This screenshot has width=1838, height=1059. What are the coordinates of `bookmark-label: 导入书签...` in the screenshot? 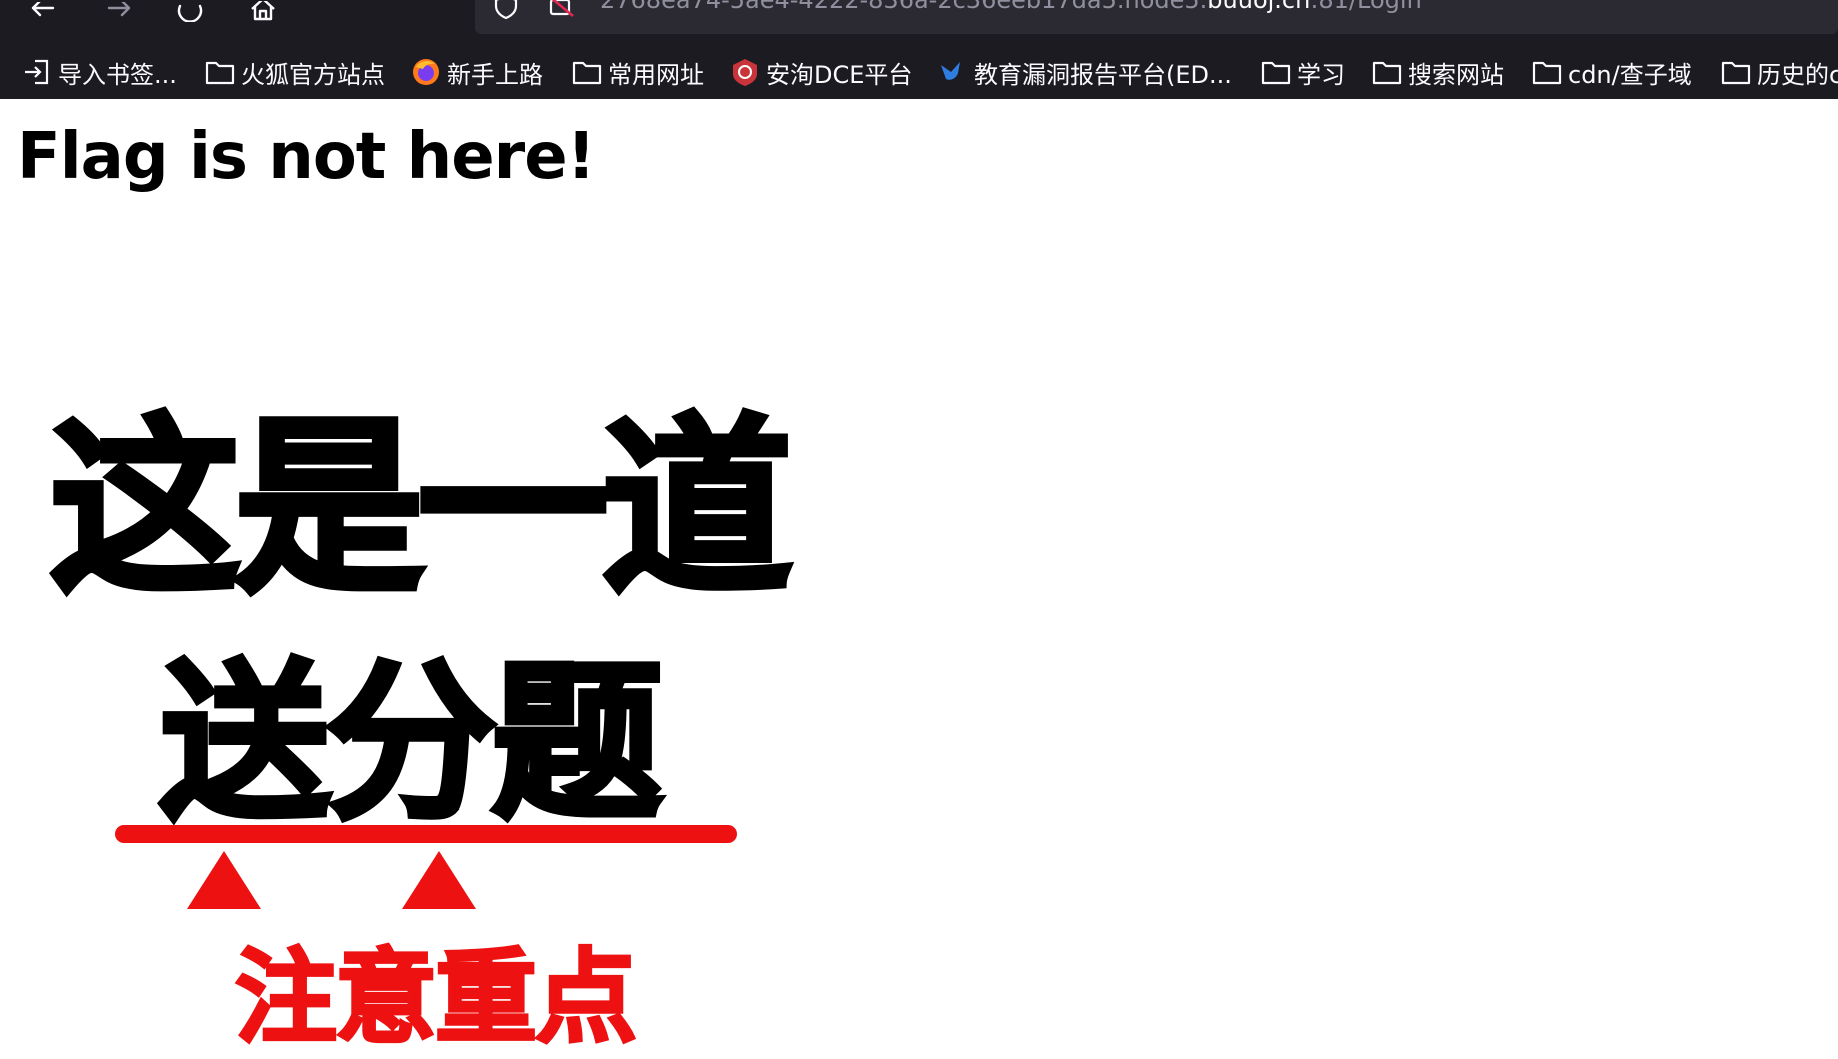 It's located at (117, 74).